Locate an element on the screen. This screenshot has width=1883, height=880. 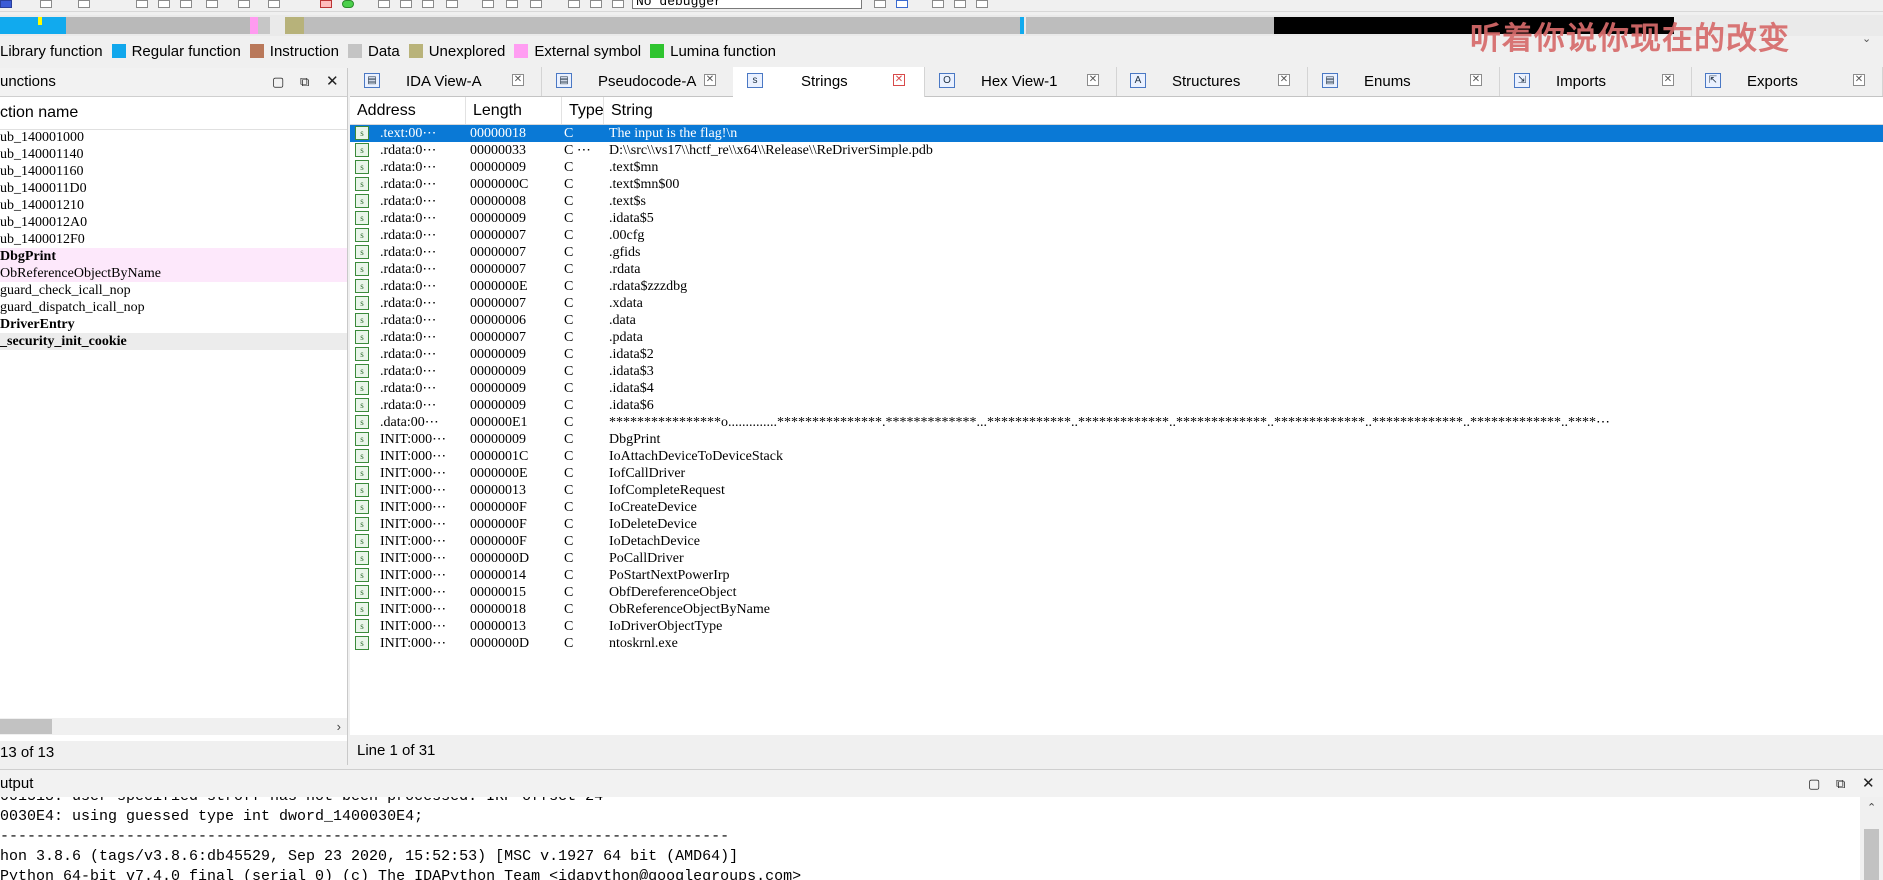
tab-pseudocode-a: ▤ Pseudocode-A ✕ is located at coordinates (638, 81).